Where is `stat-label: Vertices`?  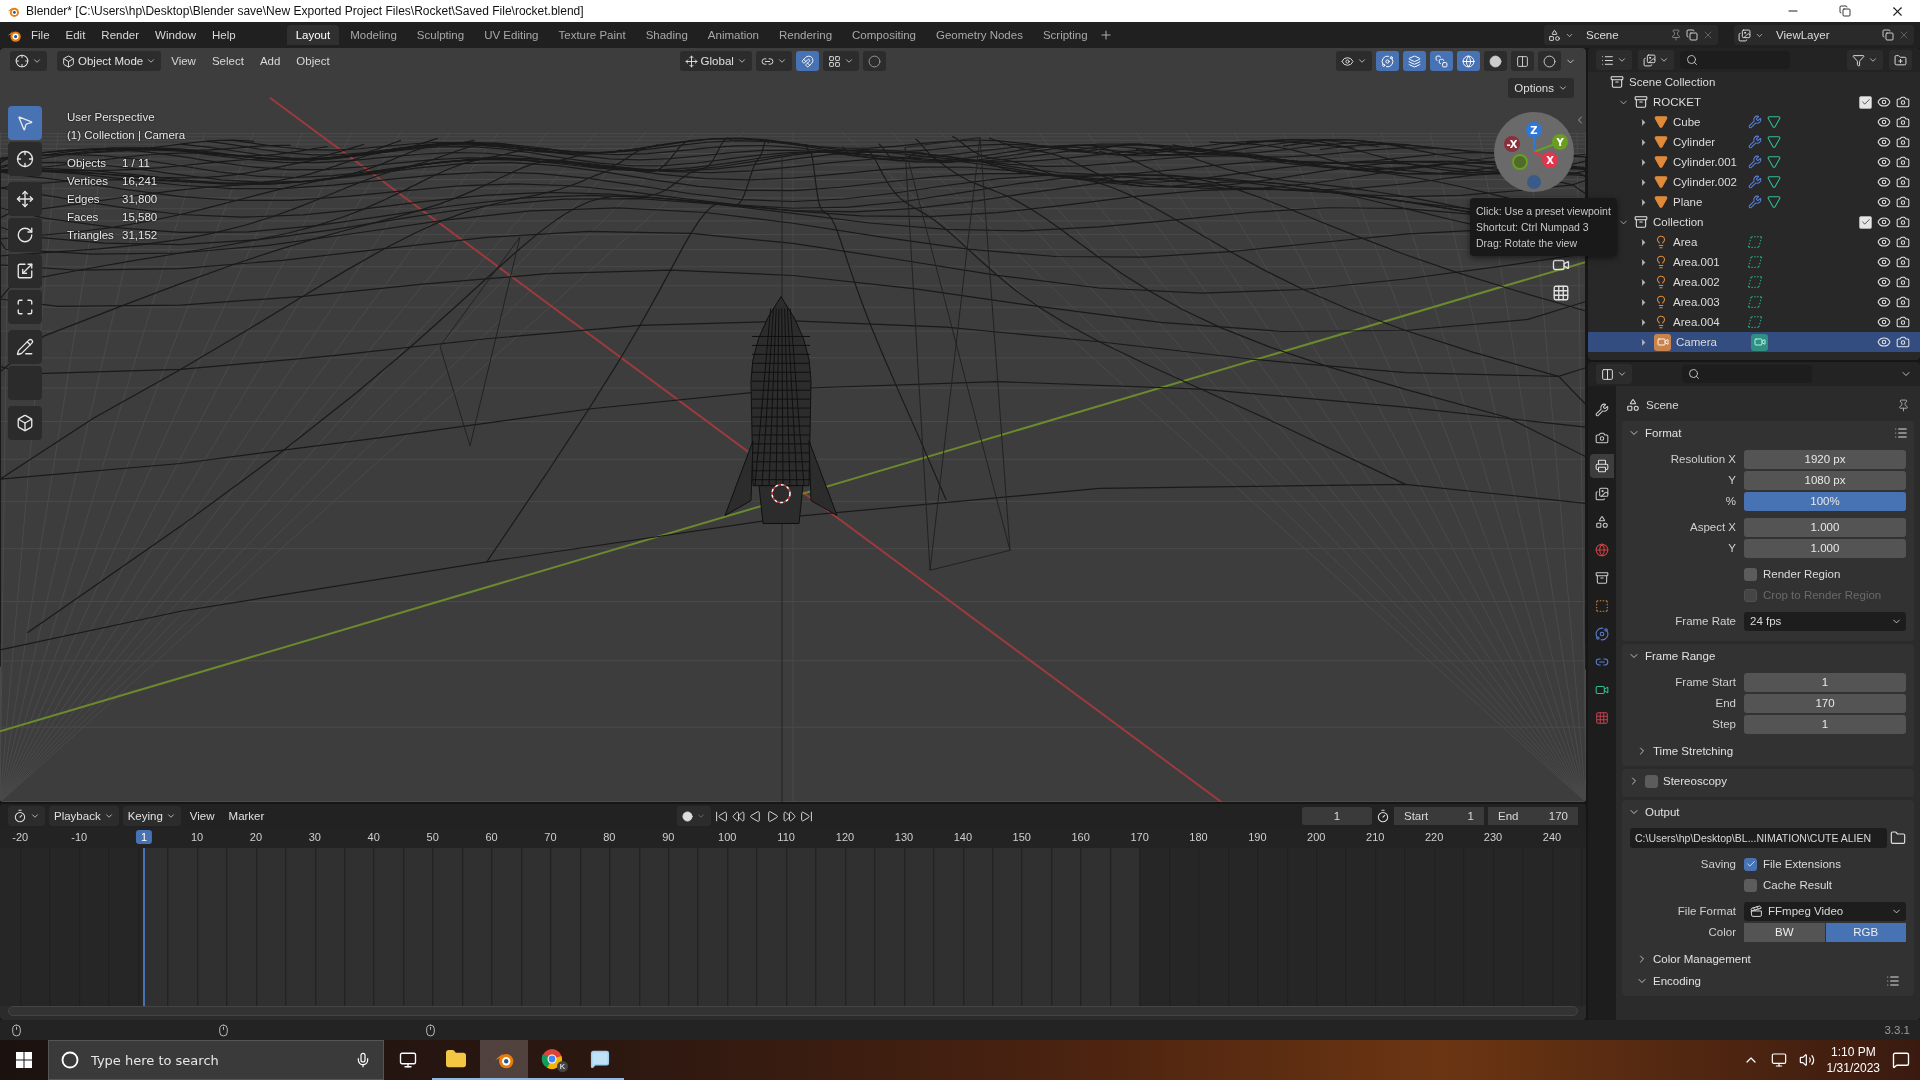
stat-label: Vertices is located at coordinates (88, 181).